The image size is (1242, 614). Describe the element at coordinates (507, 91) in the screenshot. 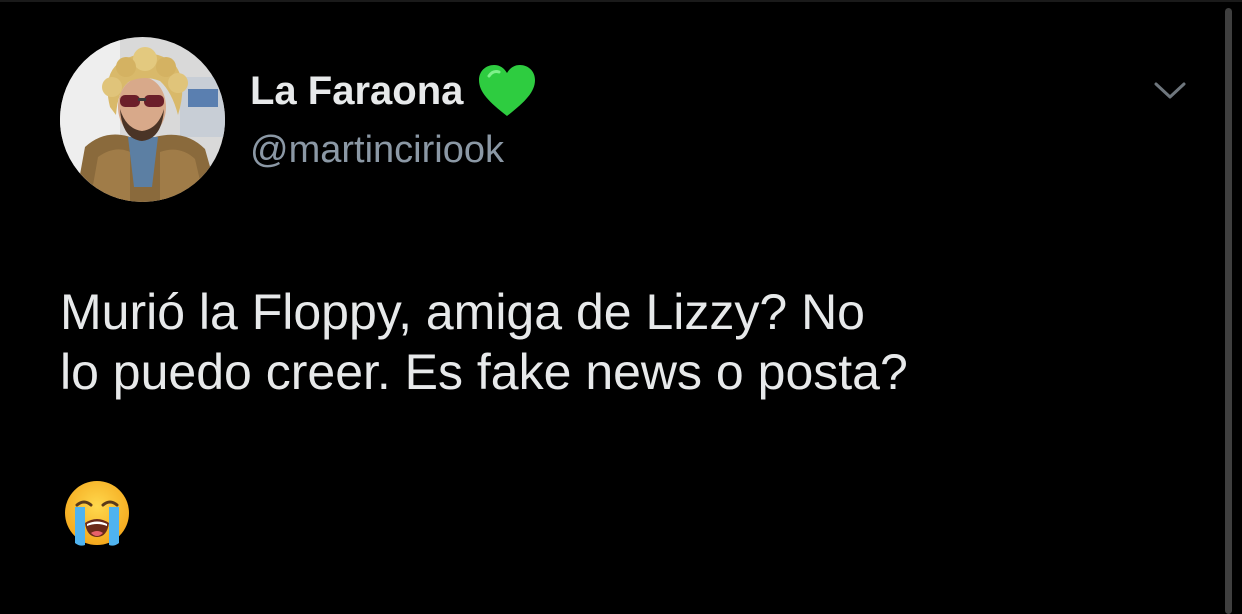

I see `green-heart-icon` at that location.